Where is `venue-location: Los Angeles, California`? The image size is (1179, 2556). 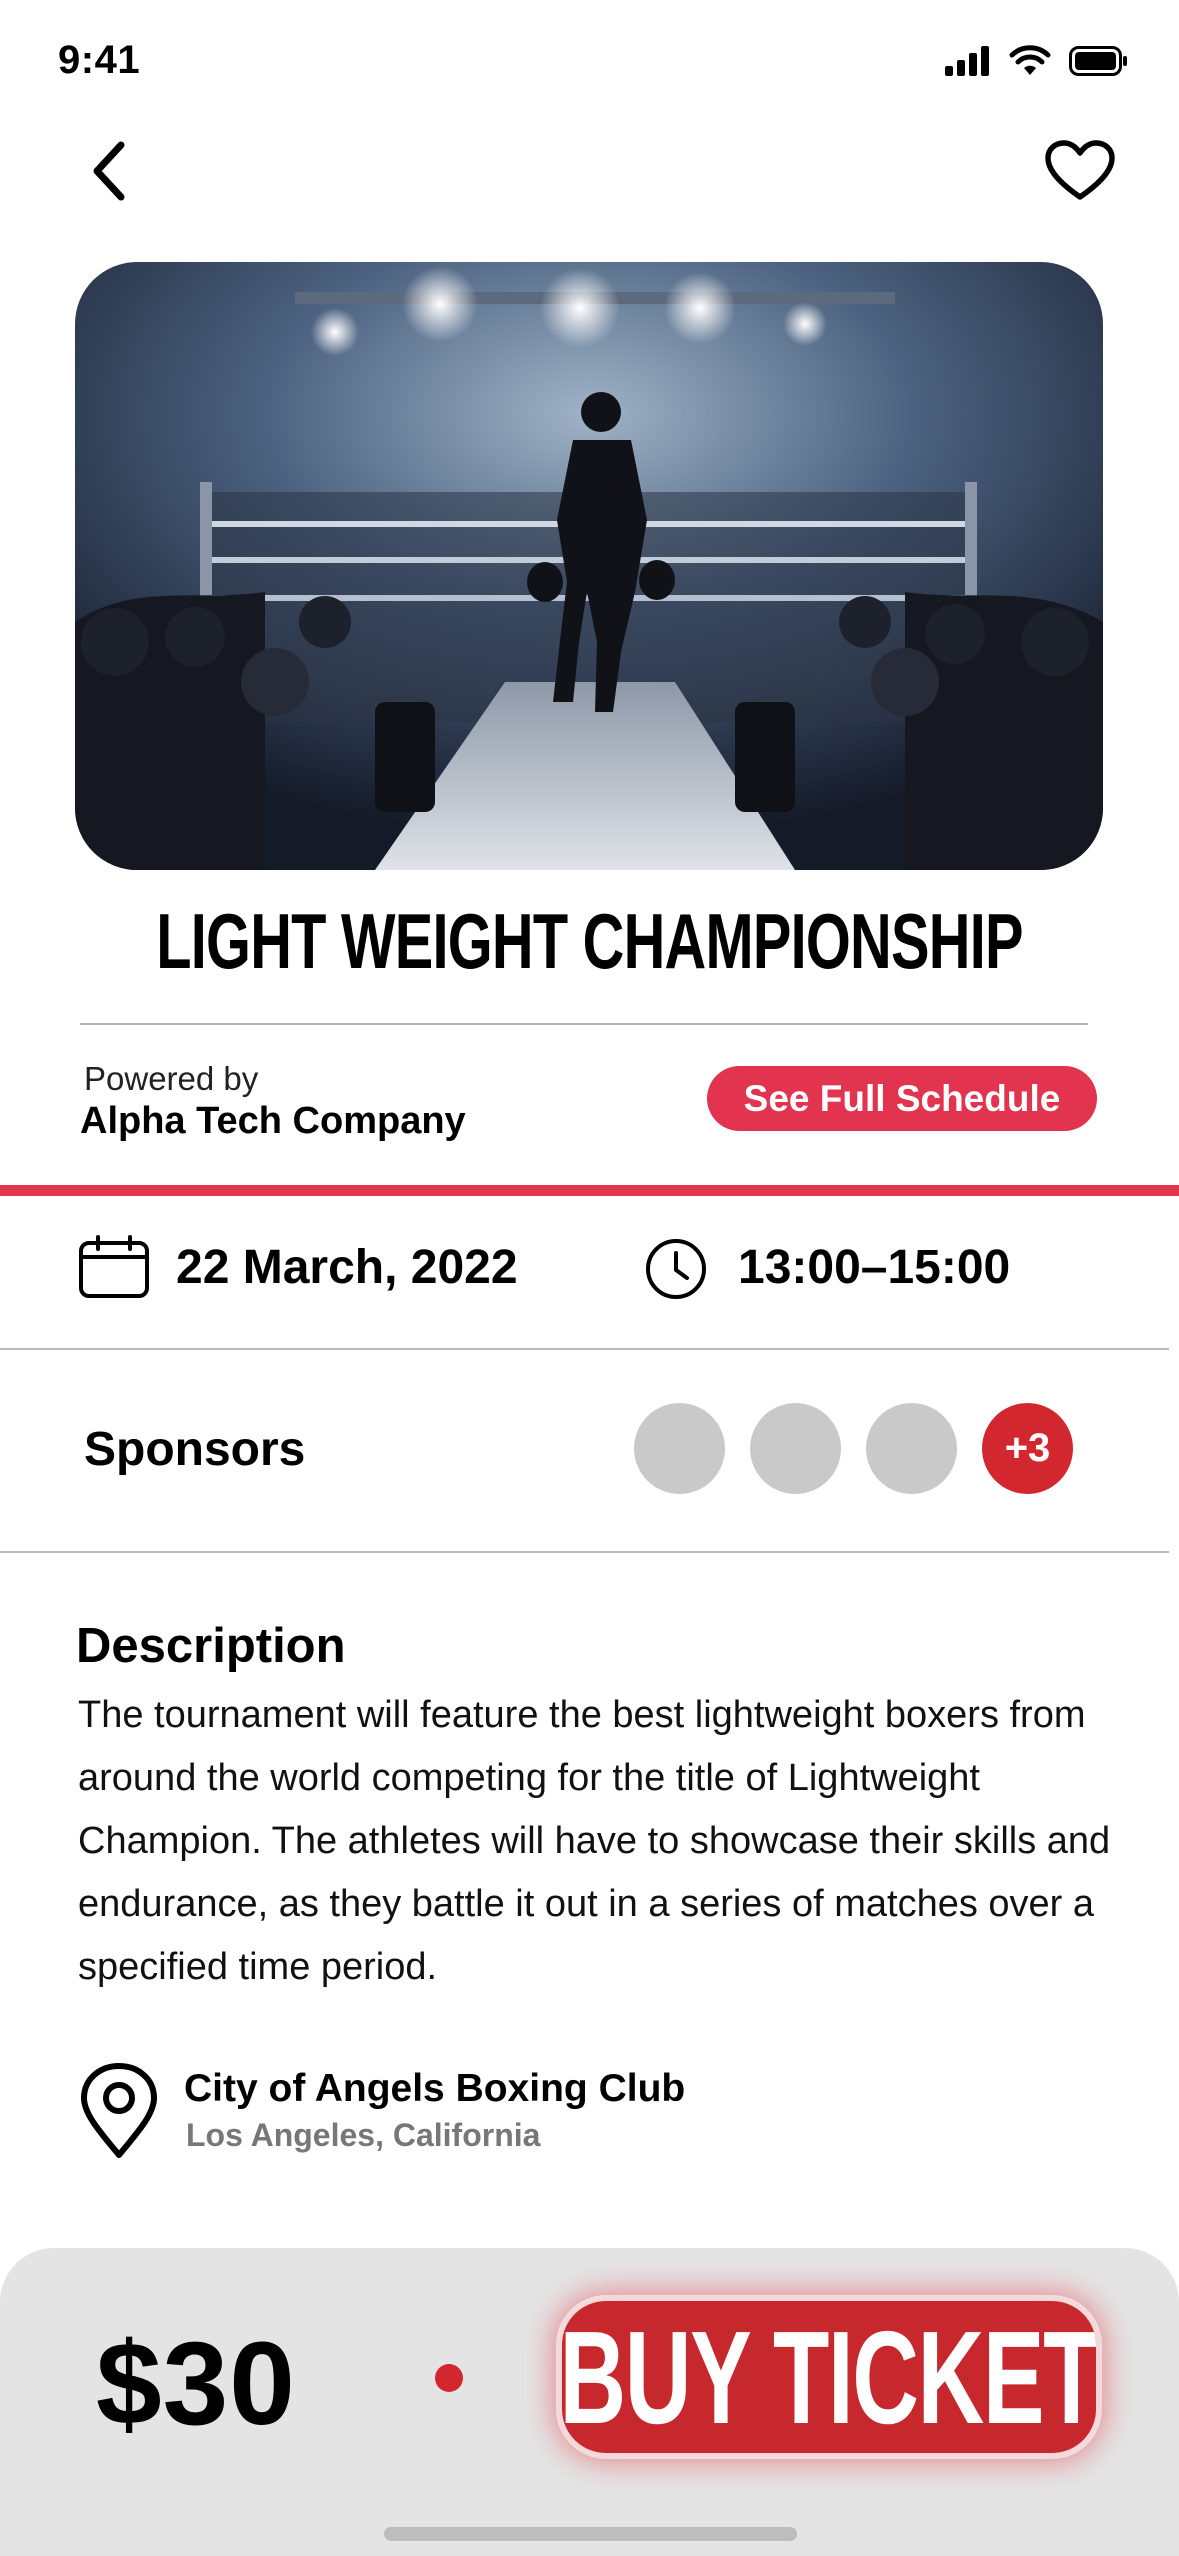 venue-location: Los Angeles, California is located at coordinates (363, 2135).